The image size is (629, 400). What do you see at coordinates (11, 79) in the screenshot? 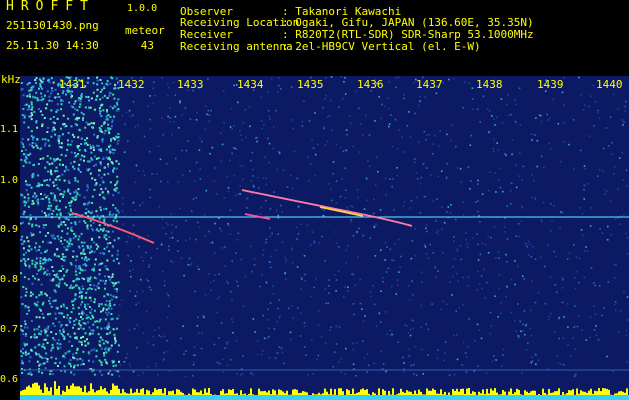
I see `y-axis-unit: kHz` at bounding box center [11, 79].